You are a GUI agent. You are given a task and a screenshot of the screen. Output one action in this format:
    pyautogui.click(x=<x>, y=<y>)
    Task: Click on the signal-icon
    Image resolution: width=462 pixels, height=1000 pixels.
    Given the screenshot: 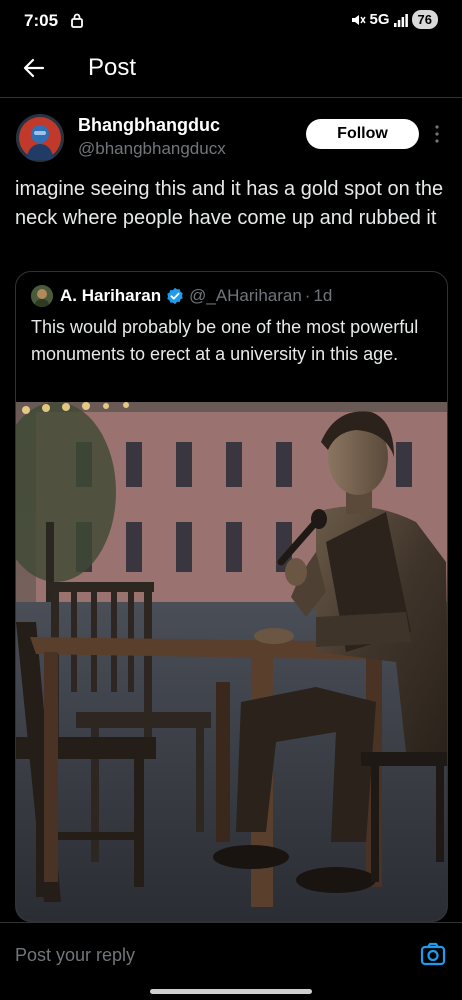 What is the action you would take?
    pyautogui.click(x=400, y=20)
    